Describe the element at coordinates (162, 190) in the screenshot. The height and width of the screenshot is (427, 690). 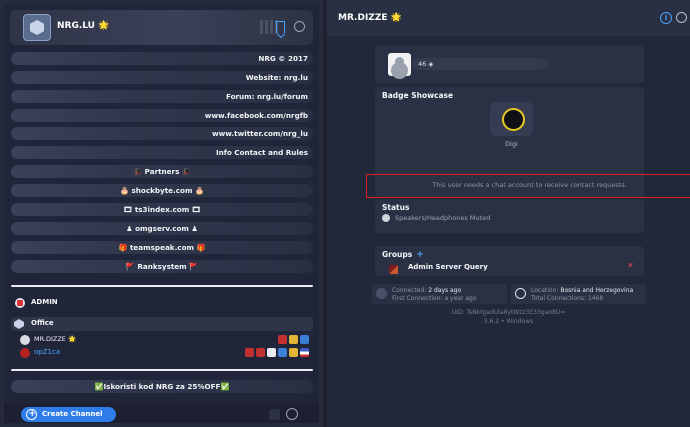
I see `channel-row: 🎂 shockbyte.com 🎂` at that location.